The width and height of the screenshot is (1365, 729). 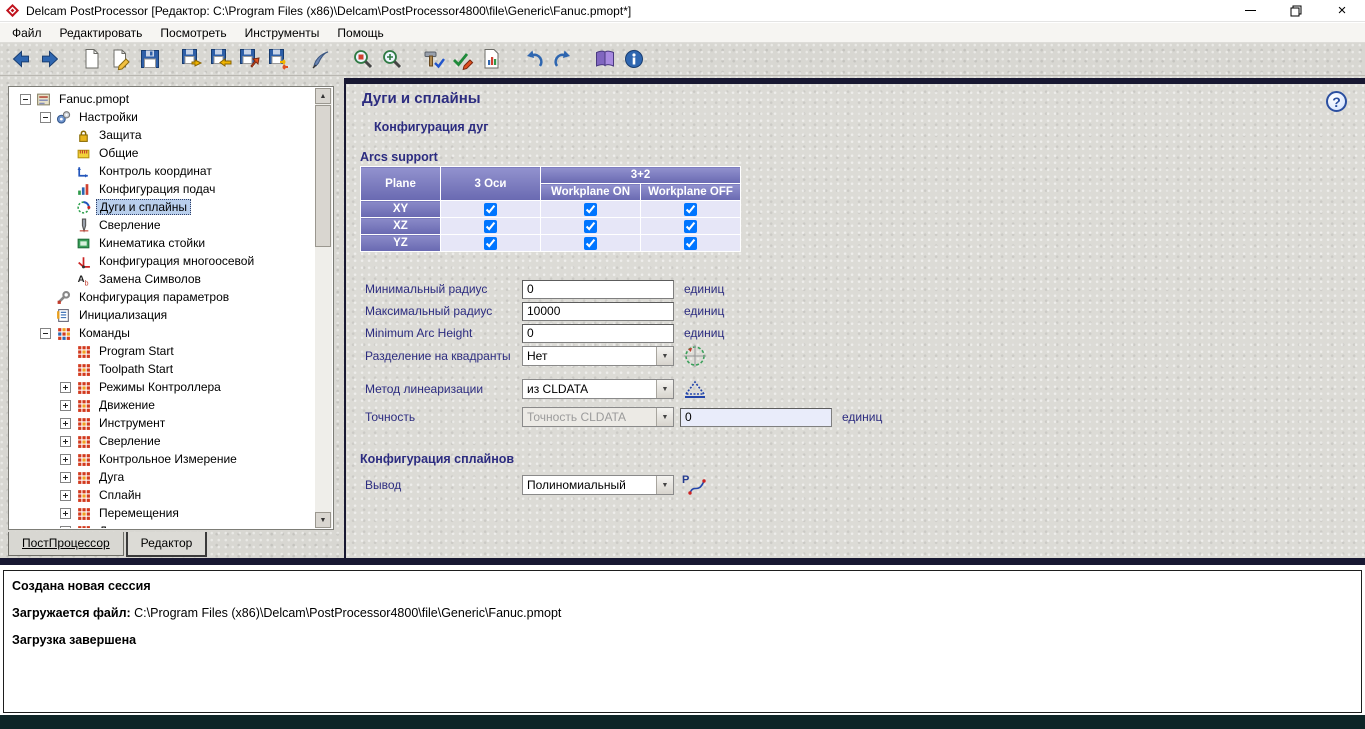 I want to click on document-edit-button, so click(x=120, y=59).